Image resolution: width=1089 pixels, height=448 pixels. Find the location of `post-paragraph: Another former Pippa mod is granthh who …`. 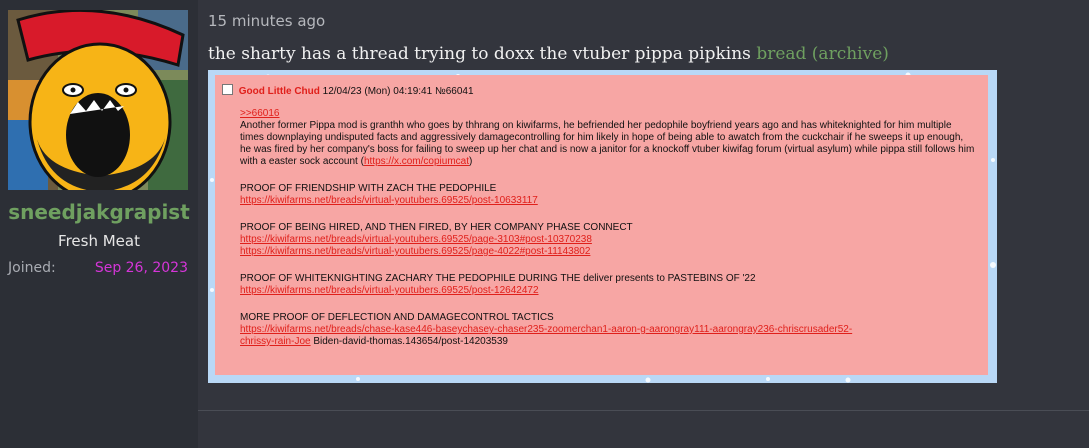

post-paragraph: Another former Pippa mod is granthh who … is located at coordinates (607, 144).